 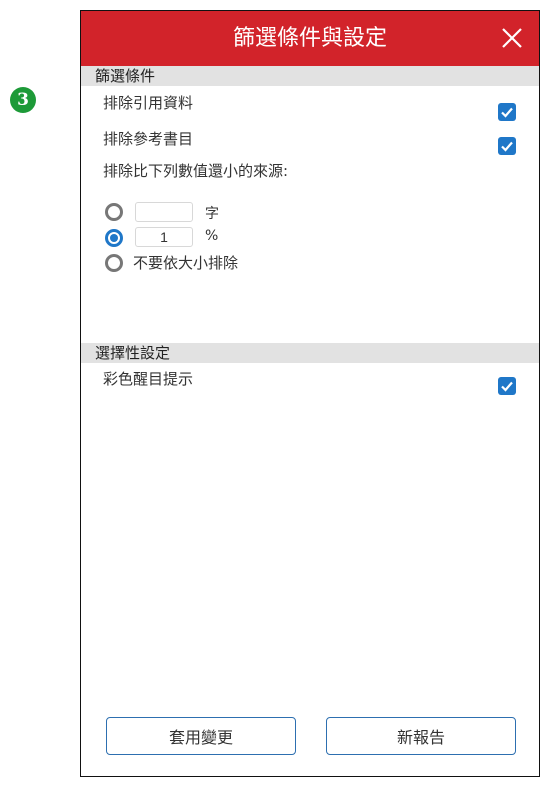 I want to click on exclude-citations-label: 排除引用資料, so click(x=148, y=103).